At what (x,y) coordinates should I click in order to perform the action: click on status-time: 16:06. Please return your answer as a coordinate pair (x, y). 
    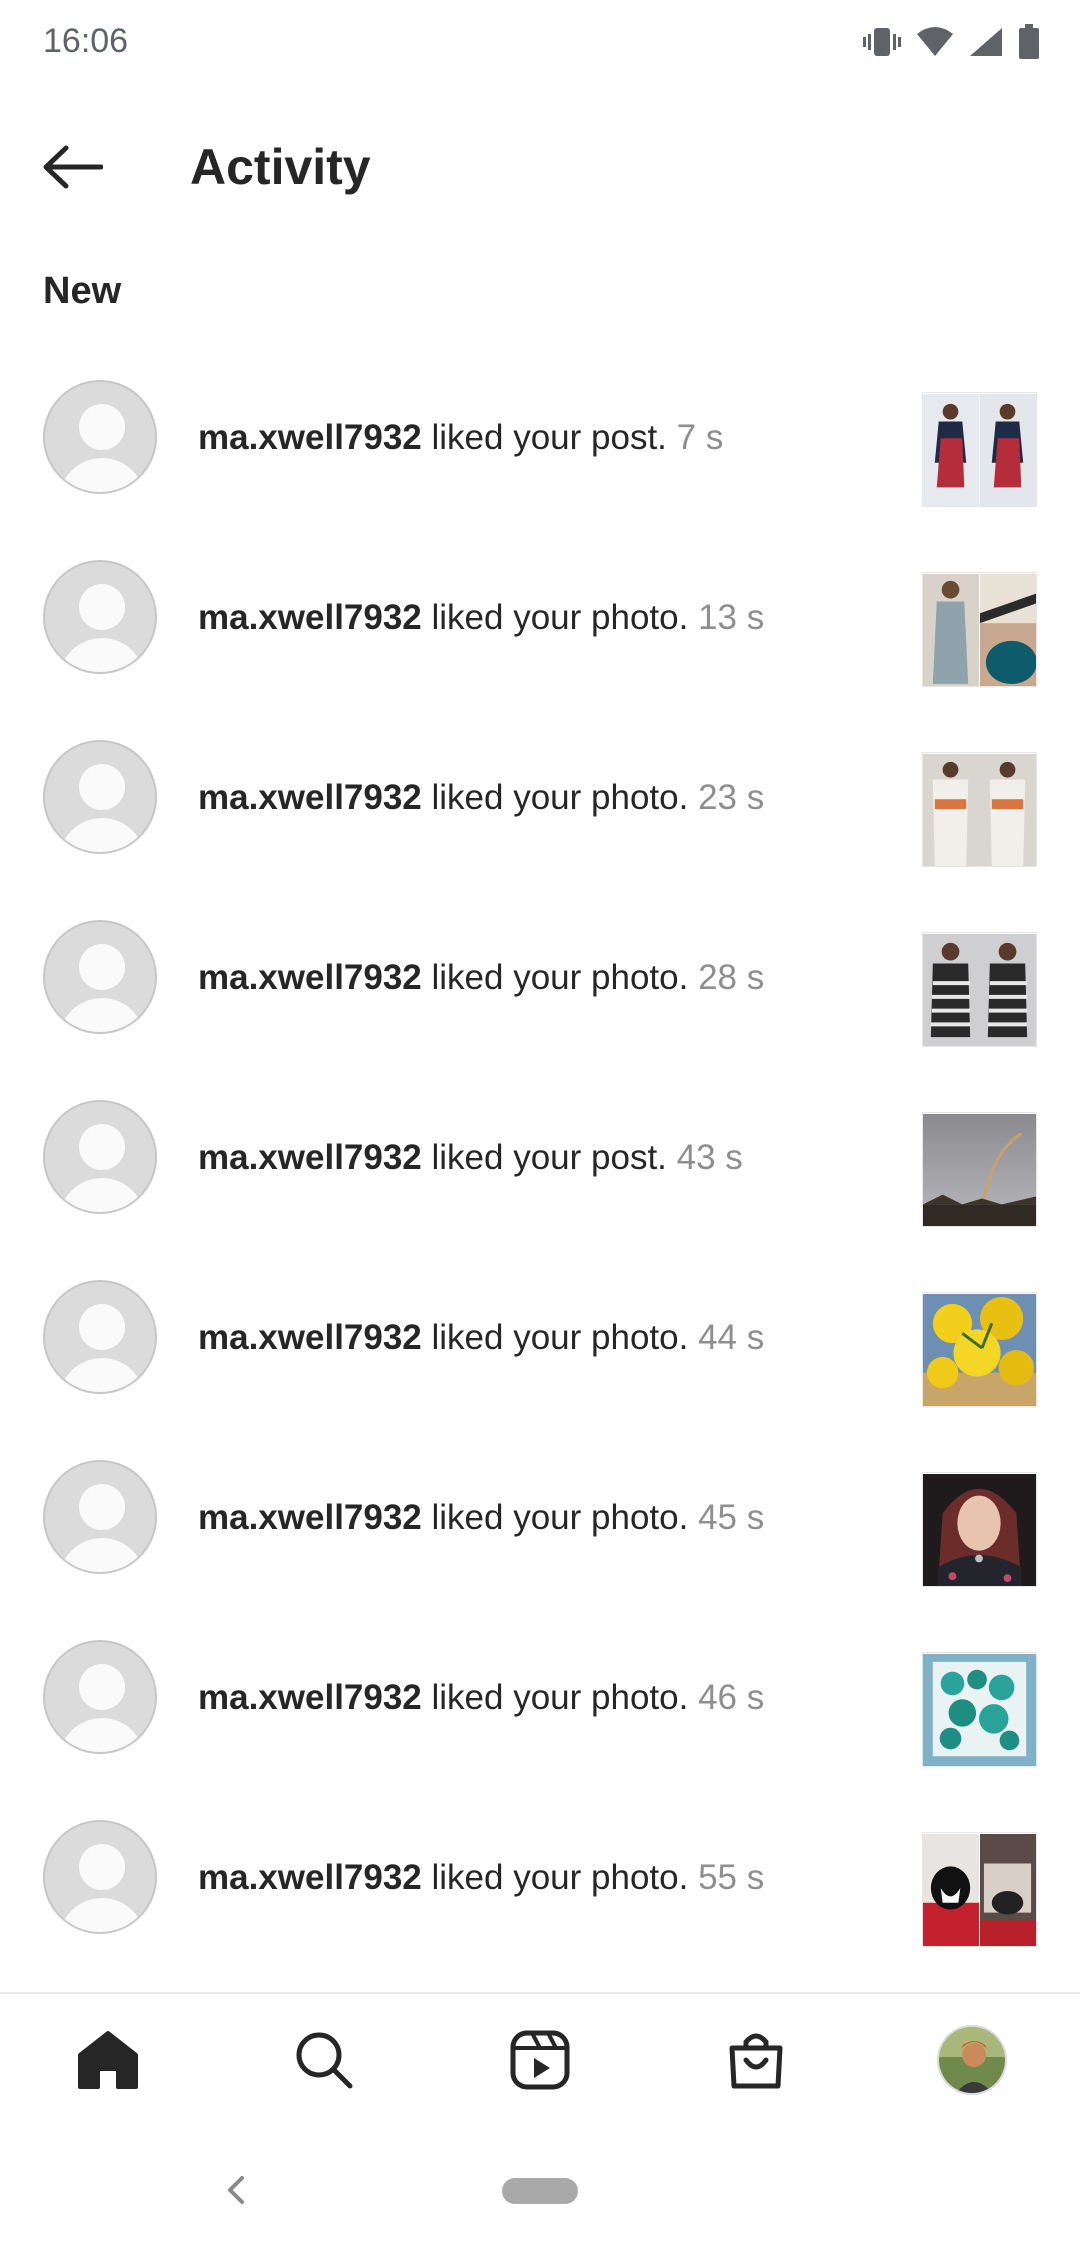
    Looking at the image, I should click on (86, 41).